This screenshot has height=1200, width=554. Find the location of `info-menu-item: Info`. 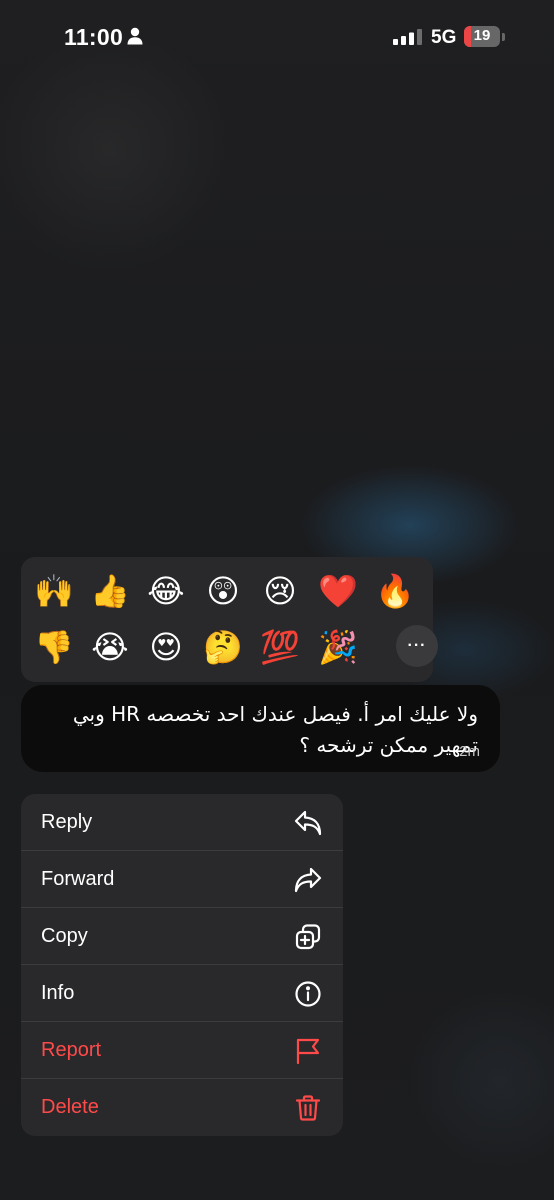

info-menu-item: Info is located at coordinates (182, 993).